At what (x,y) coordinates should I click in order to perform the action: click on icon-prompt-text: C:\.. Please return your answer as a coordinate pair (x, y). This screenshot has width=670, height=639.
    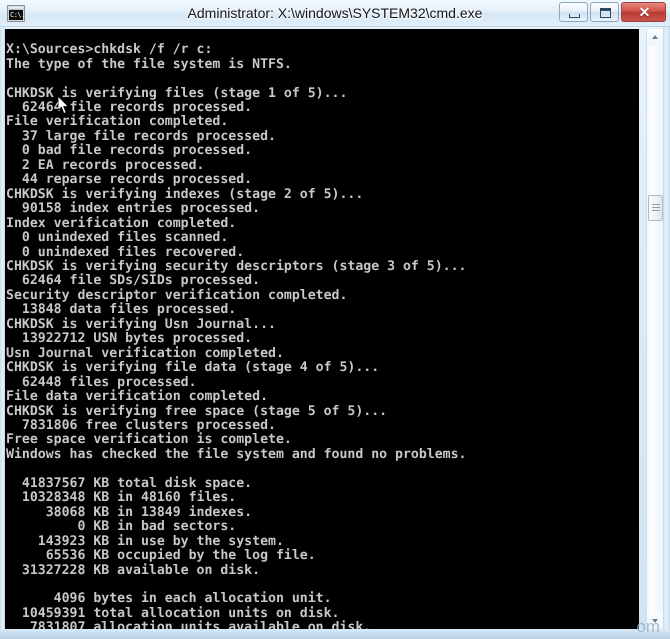
    Looking at the image, I should click on (17, 15).